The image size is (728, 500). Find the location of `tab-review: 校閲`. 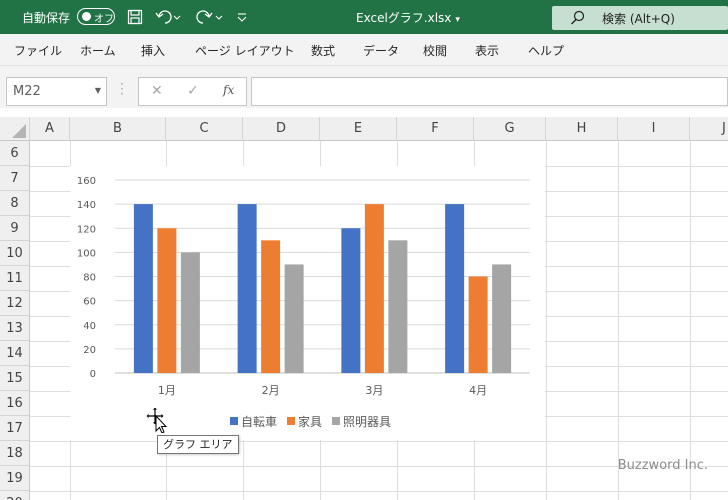

tab-review: 校閲 is located at coordinates (435, 50).